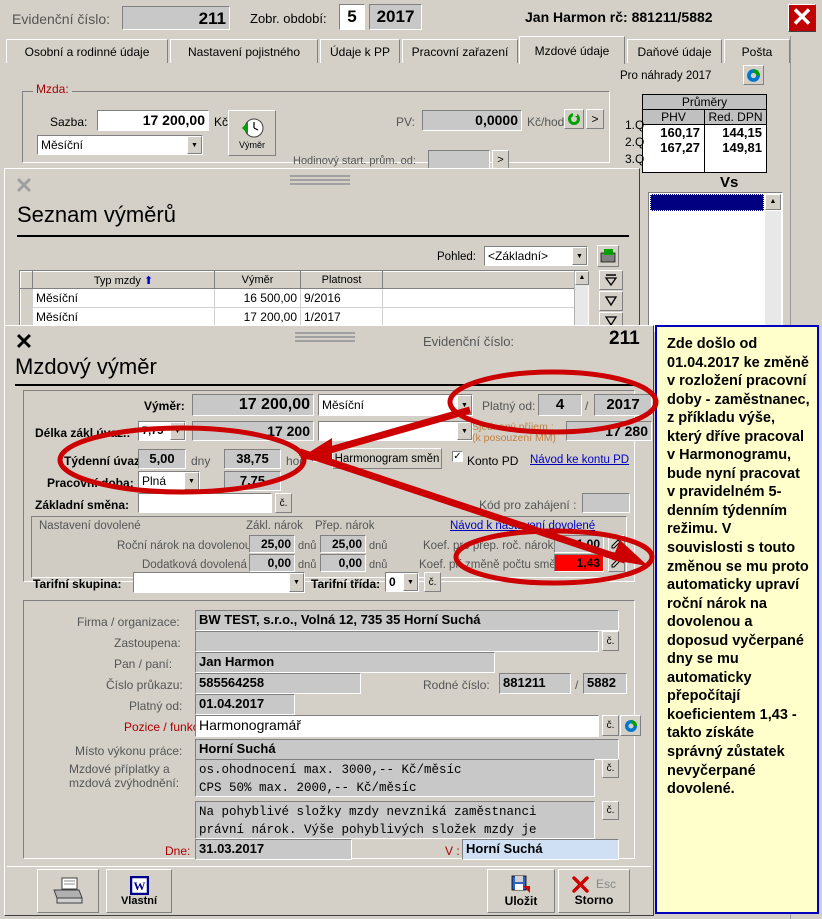 Image resolution: width=822 pixels, height=919 pixels. Describe the element at coordinates (304, 317) in the screenshot. I see `table-row: Měsíční 17 200,00 1/2017` at that location.